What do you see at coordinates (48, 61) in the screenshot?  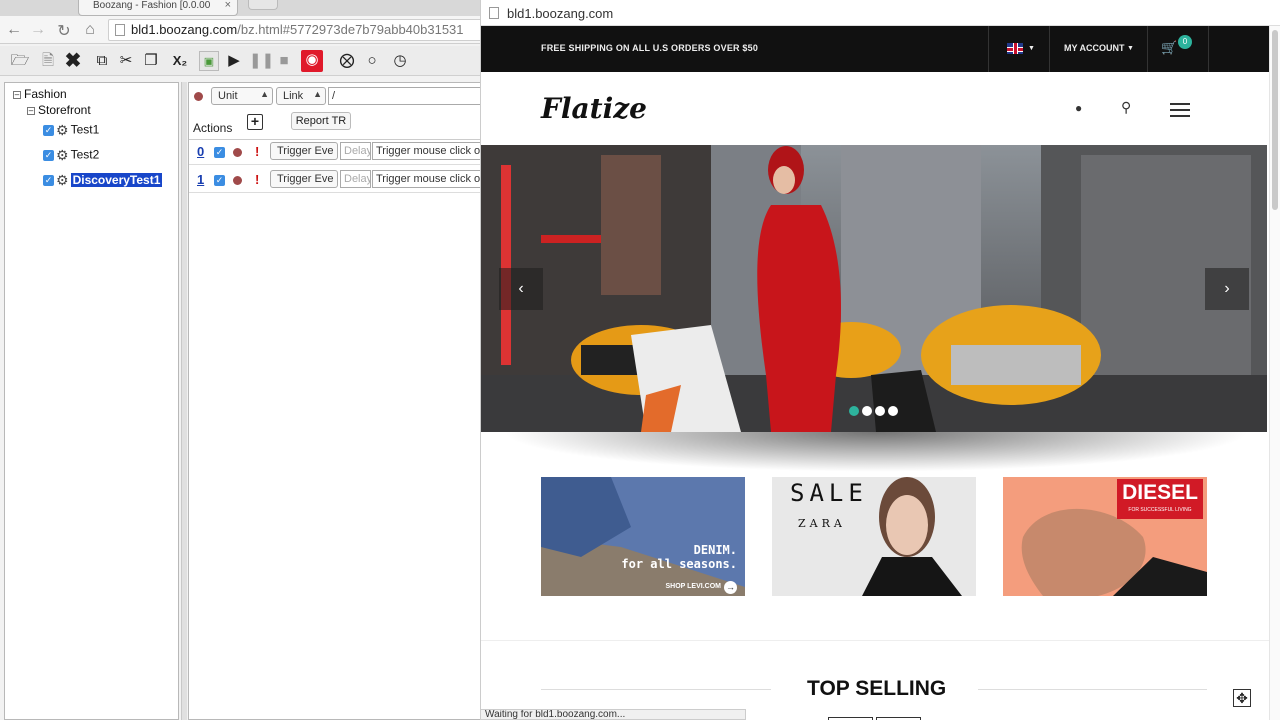 I see `new-file-icon: 🗎` at bounding box center [48, 61].